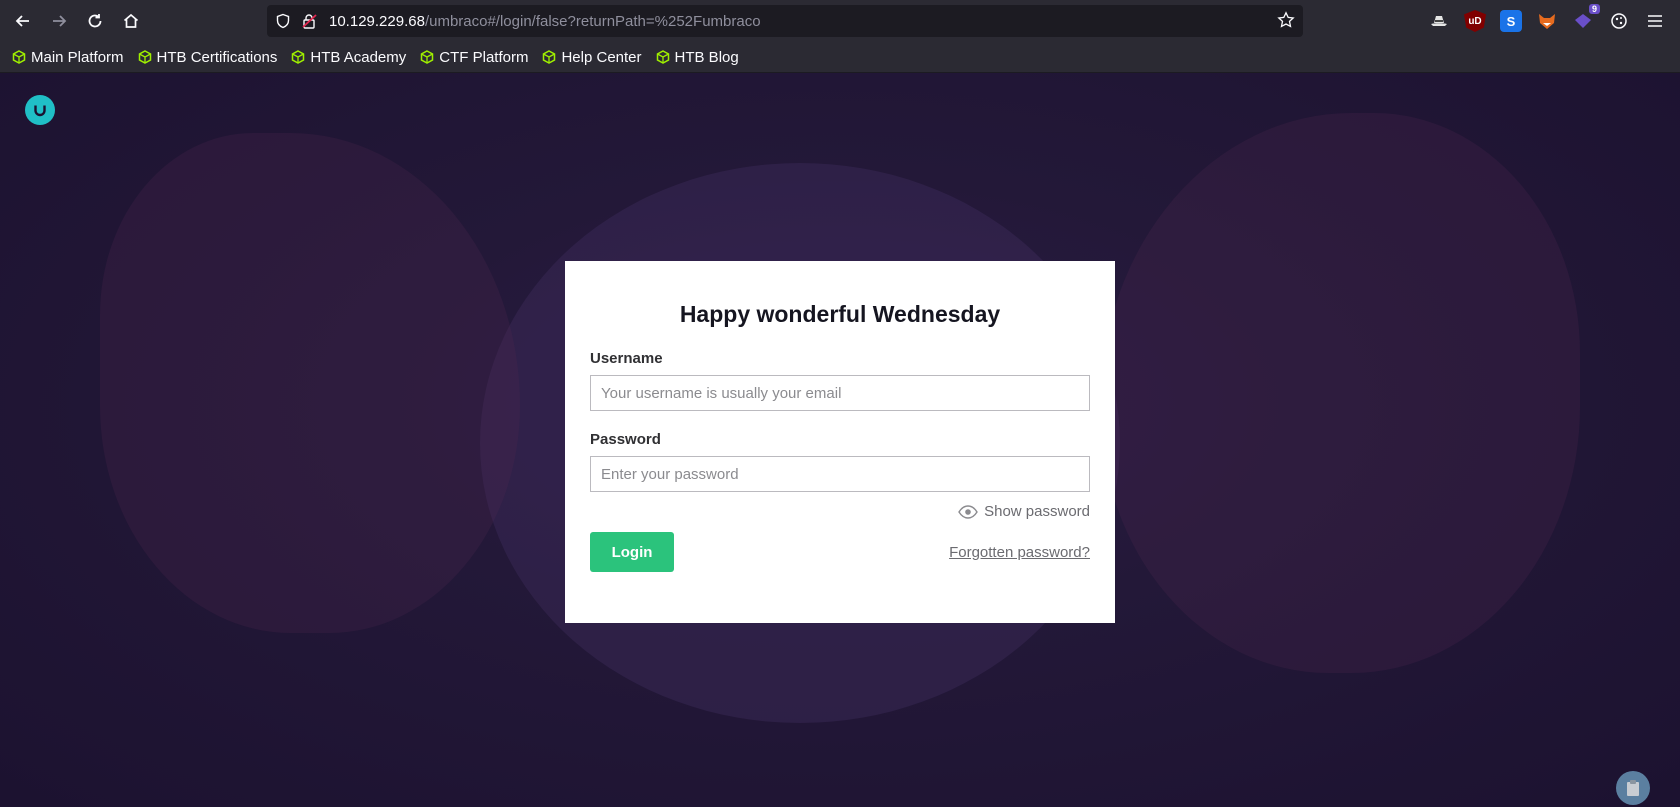 The image size is (1680, 807). I want to click on login-actions: Login Forgotten password?, so click(840, 552).